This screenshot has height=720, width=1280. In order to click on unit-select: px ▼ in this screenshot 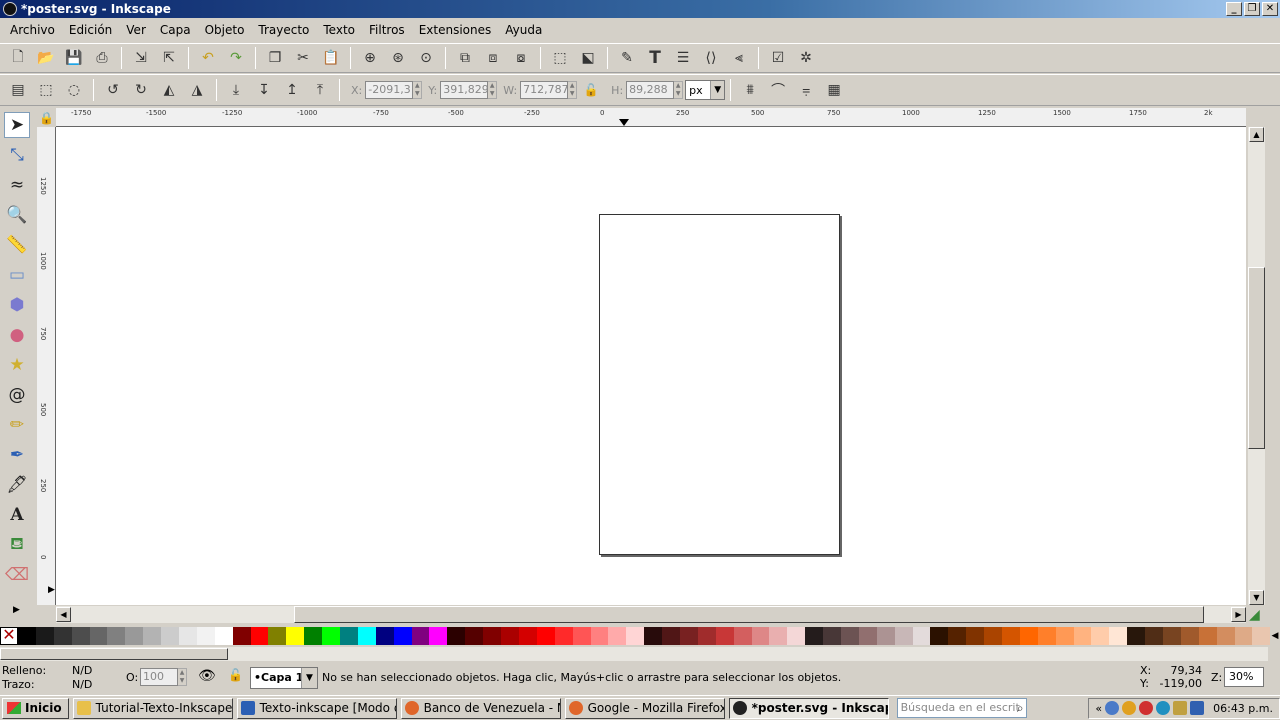, I will do `click(705, 90)`.